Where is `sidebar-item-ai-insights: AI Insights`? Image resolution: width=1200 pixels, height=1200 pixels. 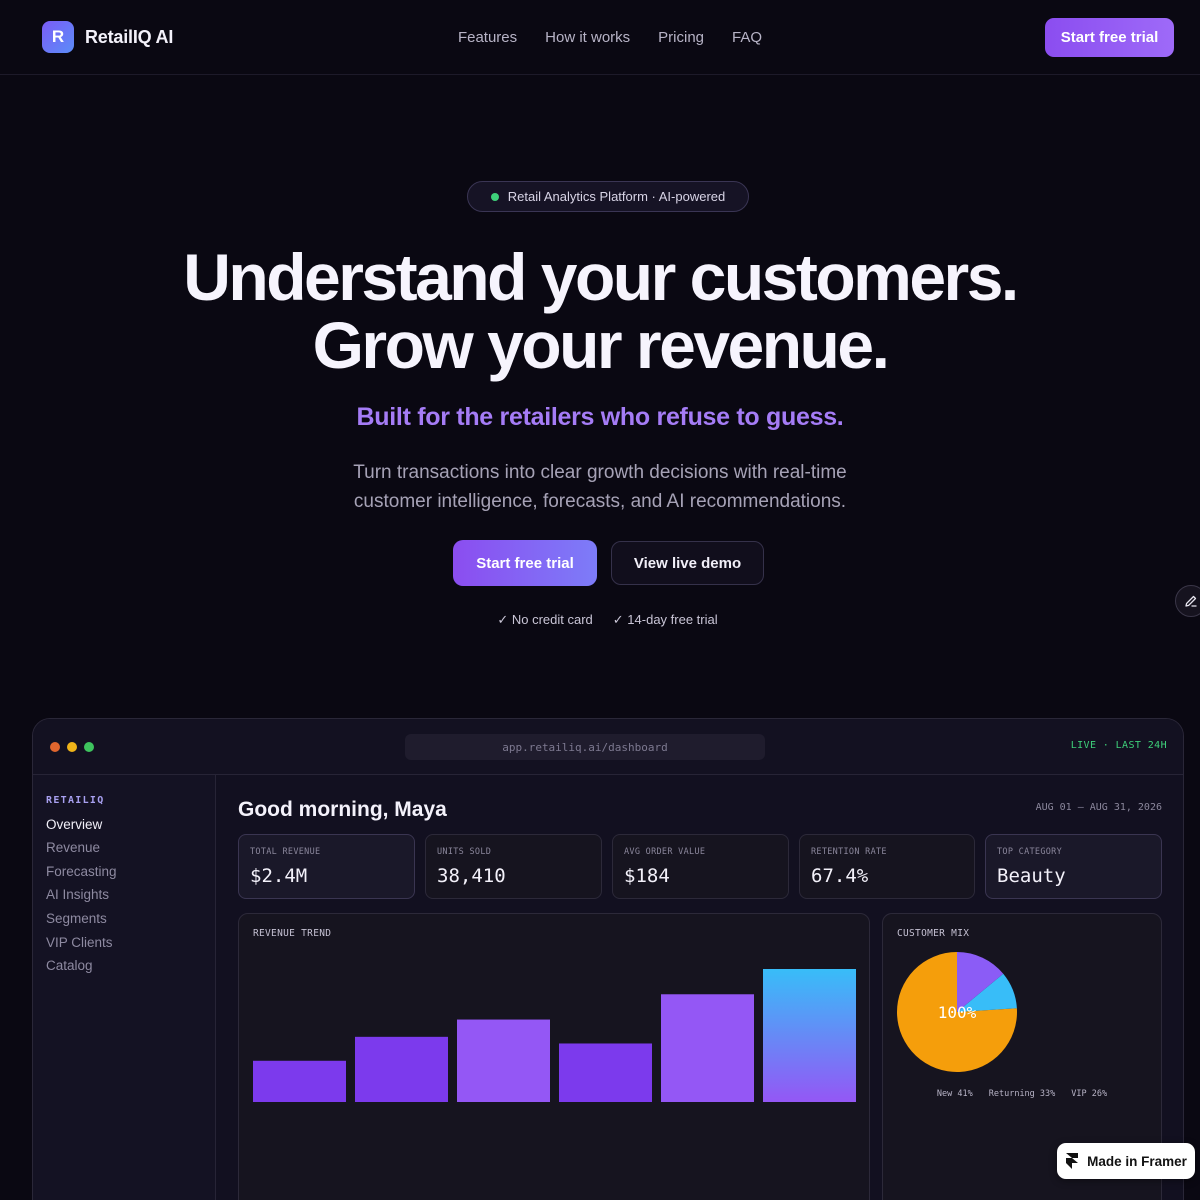
sidebar-item-ai-insights: AI Insights is located at coordinates (77, 894).